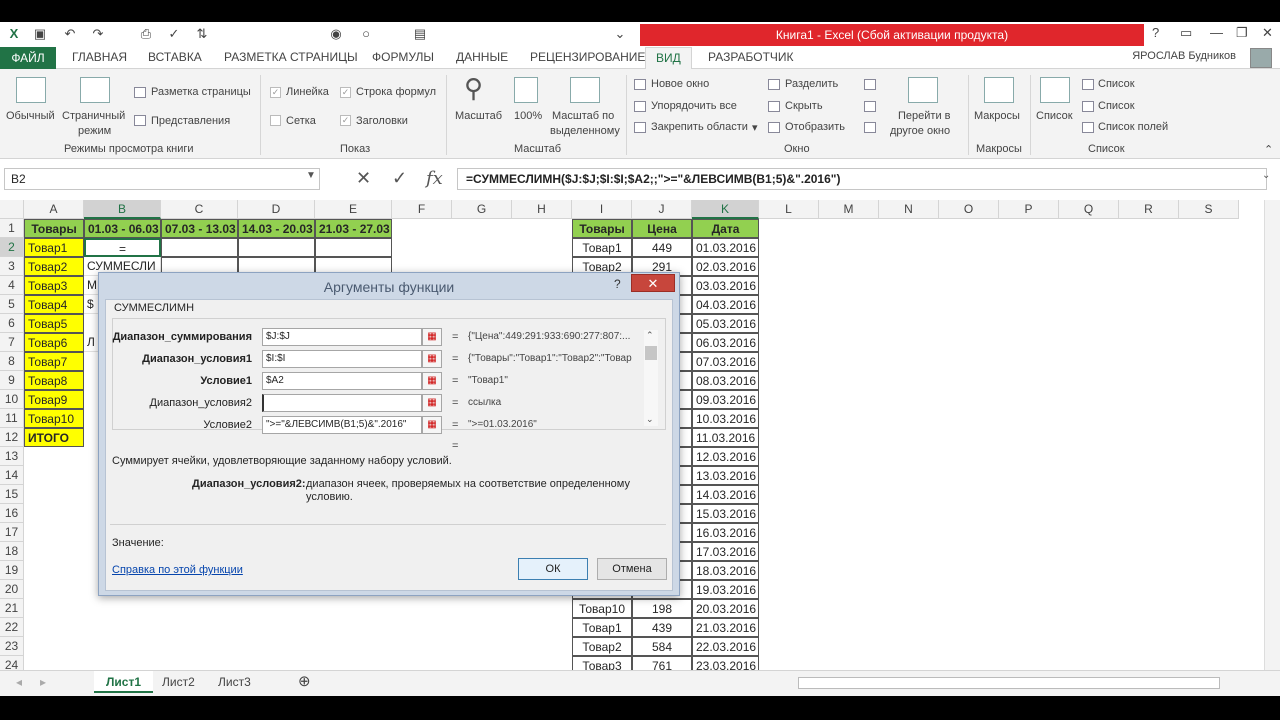 The image size is (1280, 720). Describe the element at coordinates (304, 682) in the screenshot. I see `add-sheet-icon: ⊕` at that location.